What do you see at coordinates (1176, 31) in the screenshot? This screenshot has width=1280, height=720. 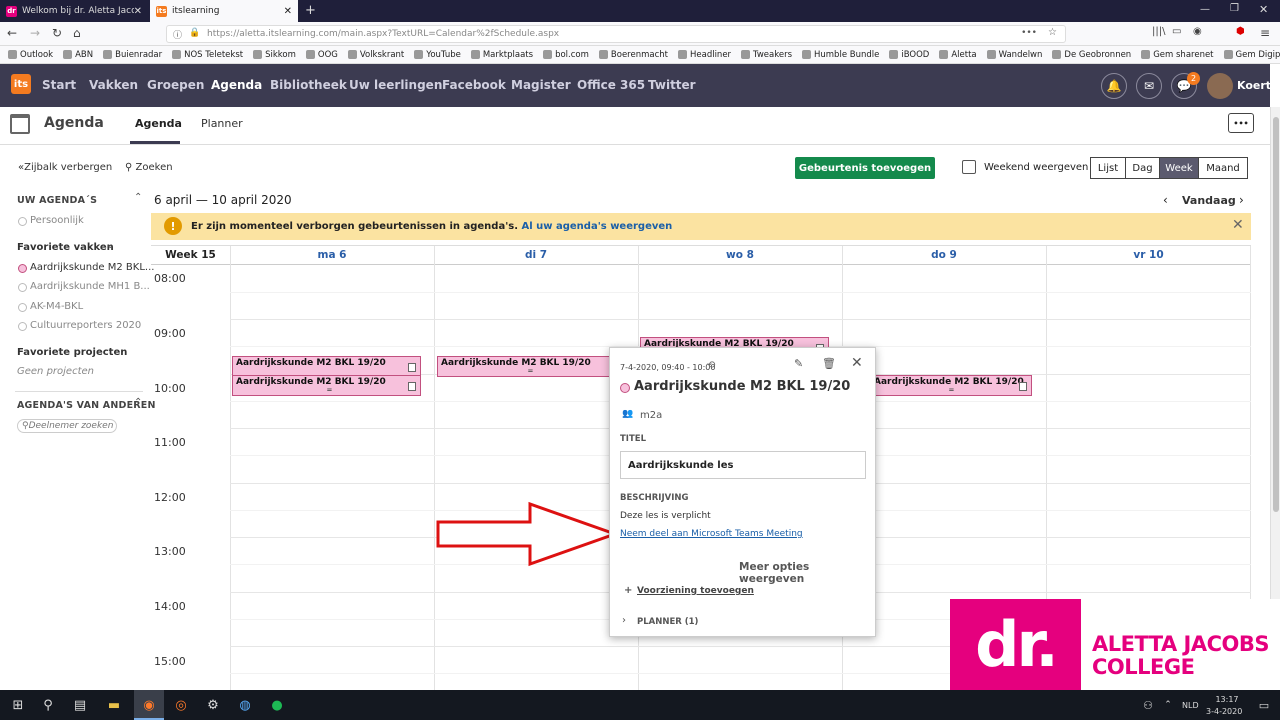 I see `sidebar-icon: ▭` at bounding box center [1176, 31].